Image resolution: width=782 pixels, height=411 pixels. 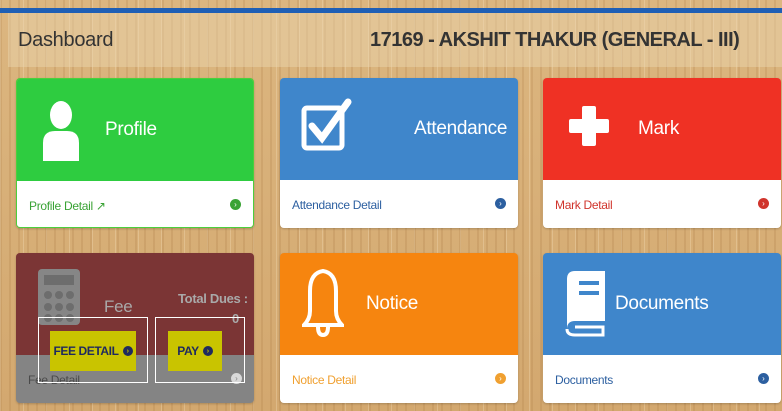 What do you see at coordinates (392, 303) in the screenshot?
I see `notice-title: Notice` at bounding box center [392, 303].